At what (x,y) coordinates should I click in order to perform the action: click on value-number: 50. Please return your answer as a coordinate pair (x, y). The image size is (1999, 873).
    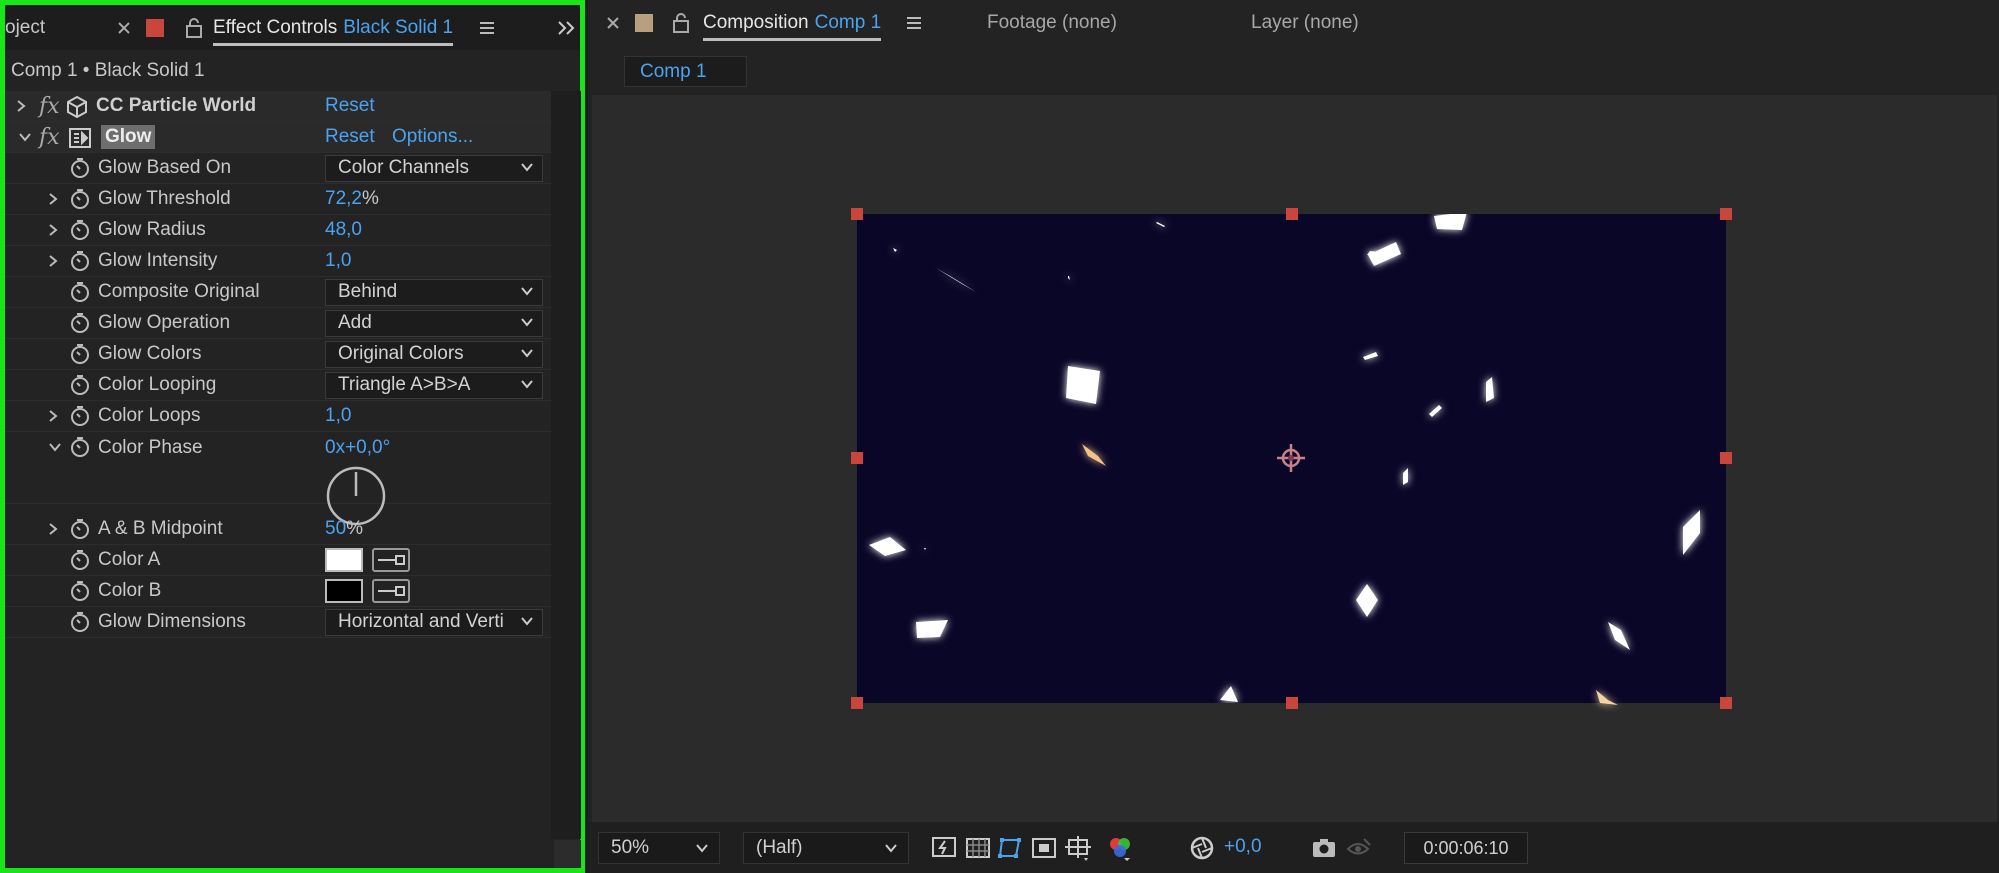
    Looking at the image, I should click on (335, 528).